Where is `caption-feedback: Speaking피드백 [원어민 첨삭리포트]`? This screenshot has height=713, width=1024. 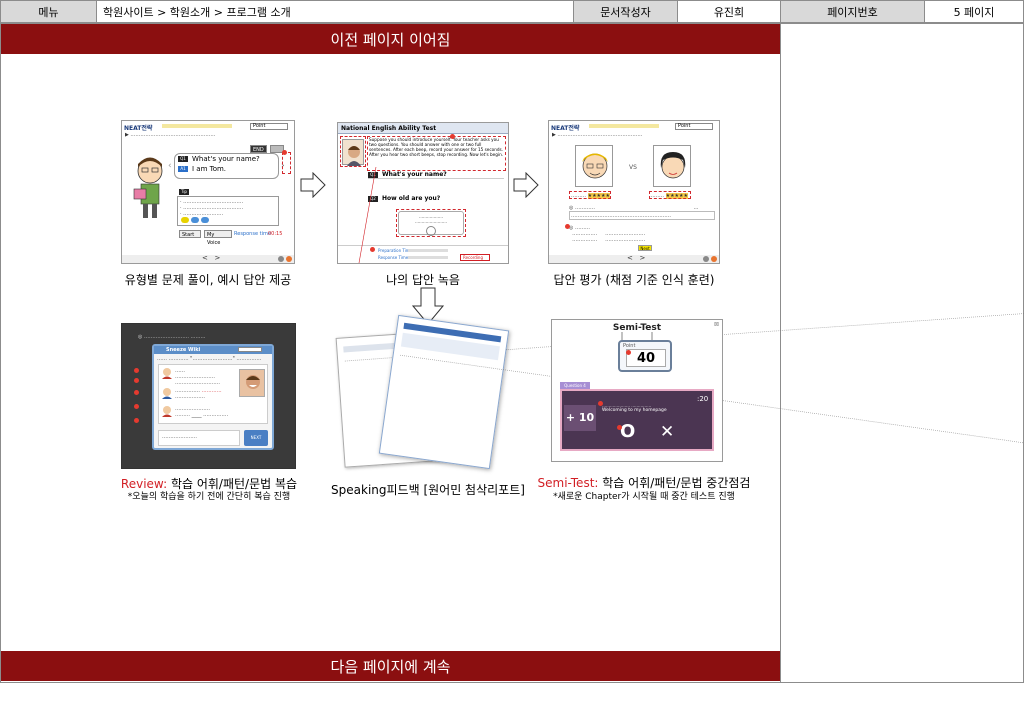 caption-feedback: Speaking피드백 [원어민 첨삭리포트] is located at coordinates (428, 490).